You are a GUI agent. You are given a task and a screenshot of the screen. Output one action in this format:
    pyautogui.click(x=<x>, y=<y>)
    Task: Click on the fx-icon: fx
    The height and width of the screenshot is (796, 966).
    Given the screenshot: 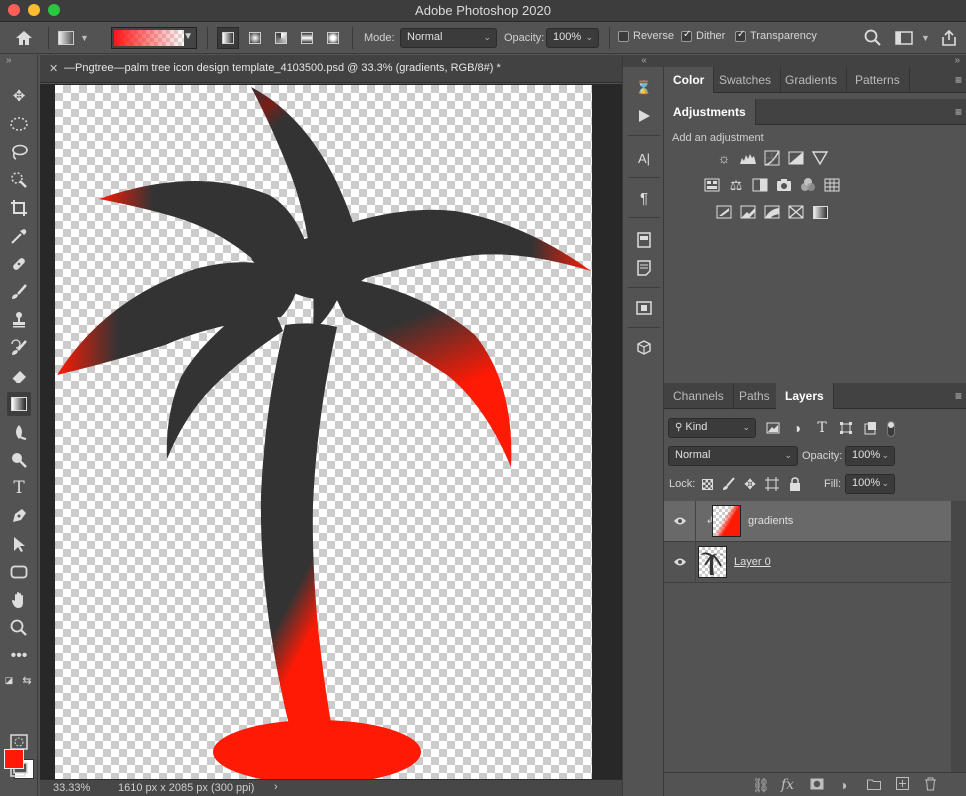 What is the action you would take?
    pyautogui.click(x=787, y=785)
    